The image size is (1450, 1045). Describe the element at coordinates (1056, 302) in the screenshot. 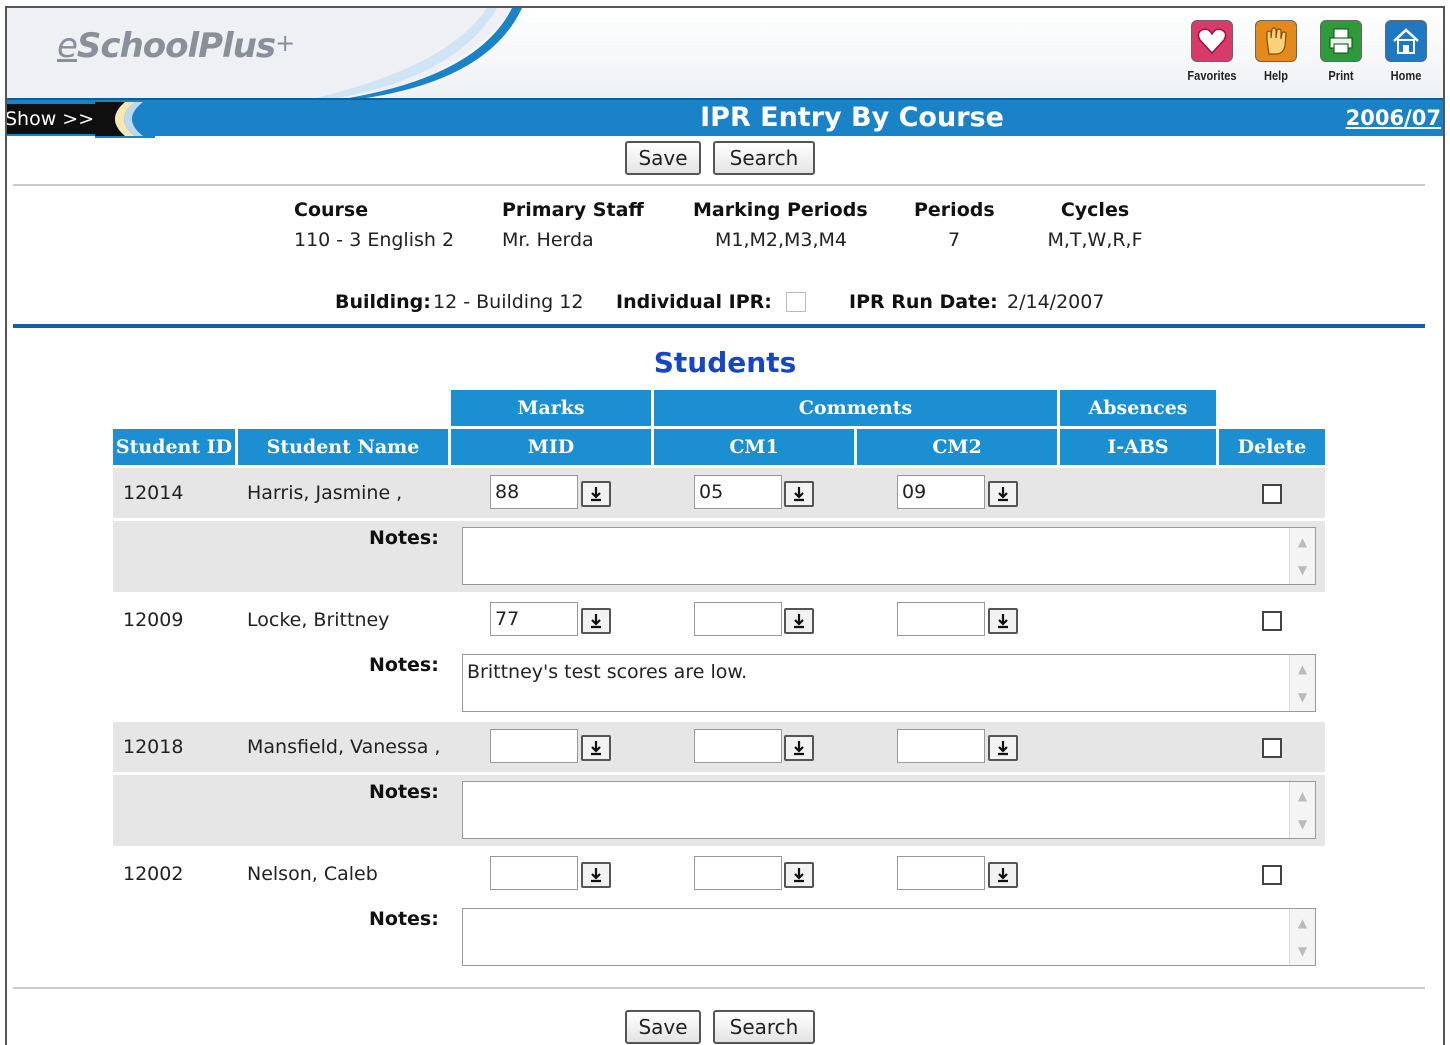

I see `ipr-run-date-value: 2/14/2007` at that location.